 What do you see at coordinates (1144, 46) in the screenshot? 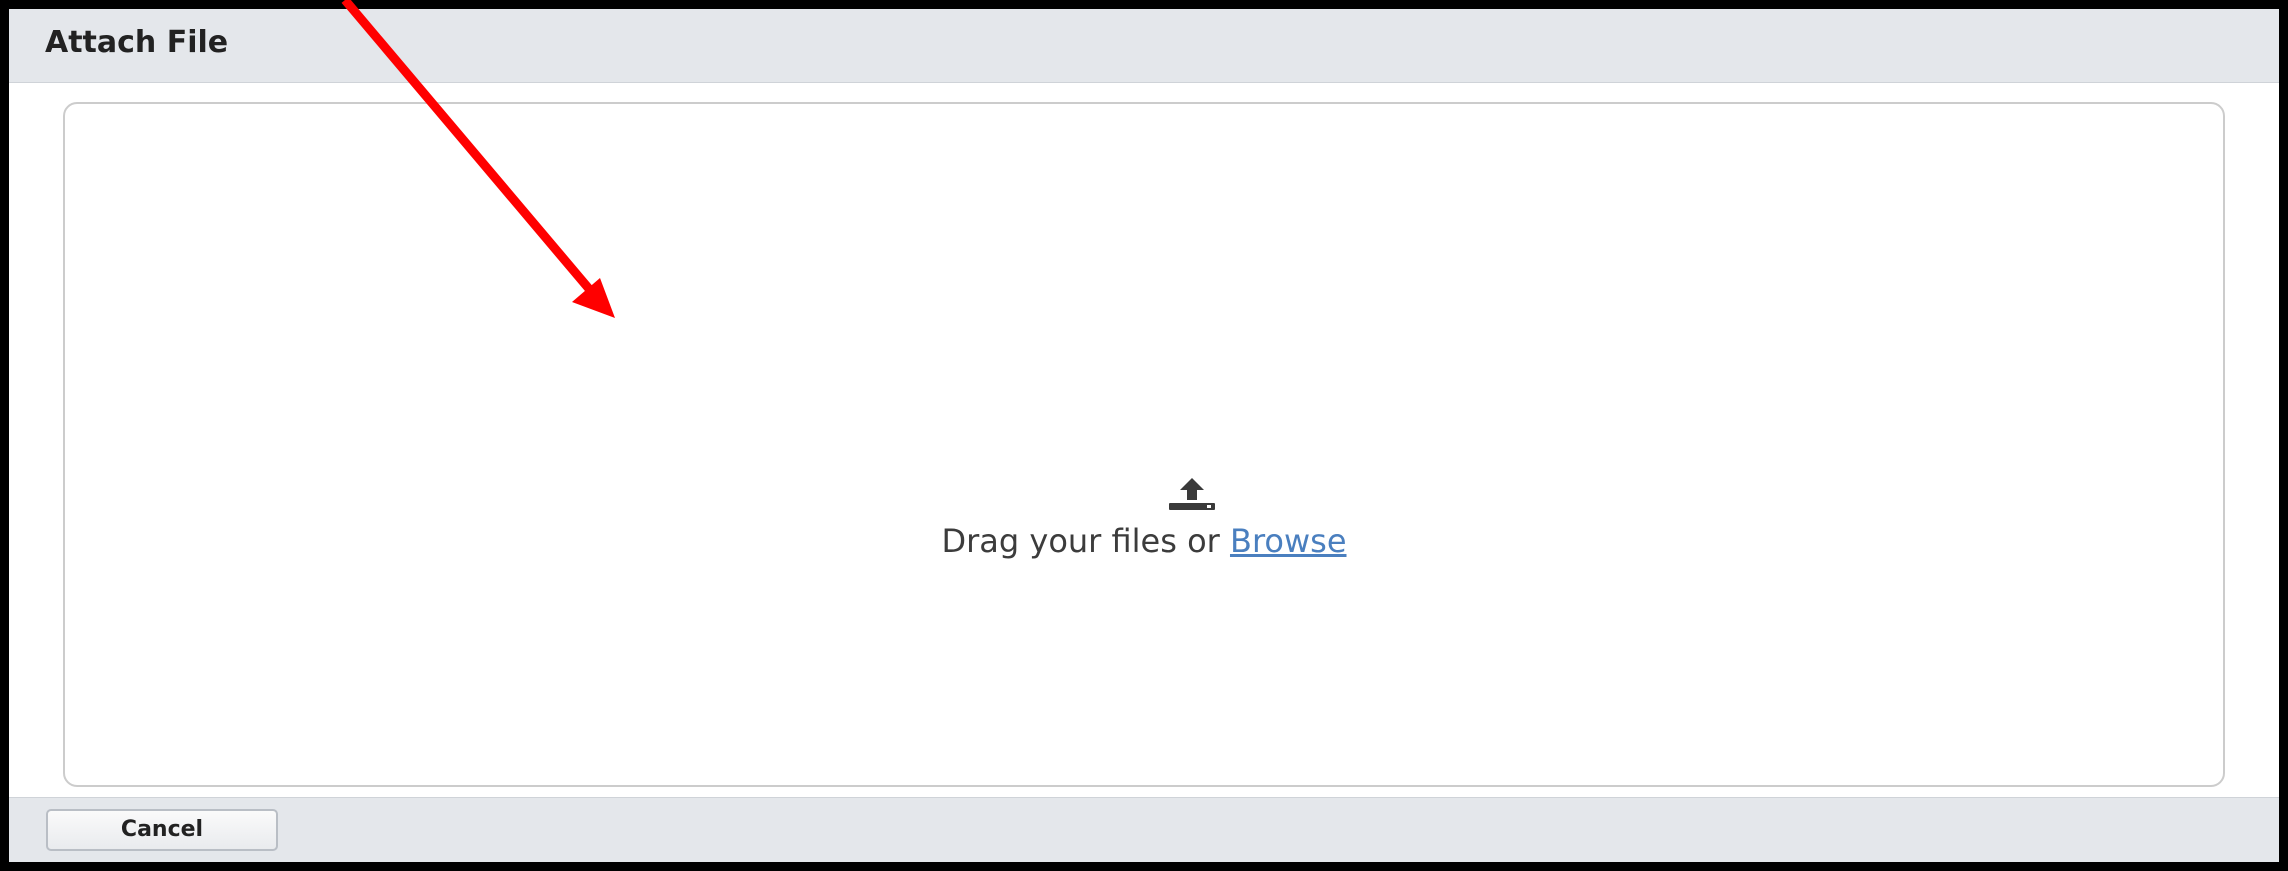
I see `dialog-title-bar: Attach File` at bounding box center [1144, 46].